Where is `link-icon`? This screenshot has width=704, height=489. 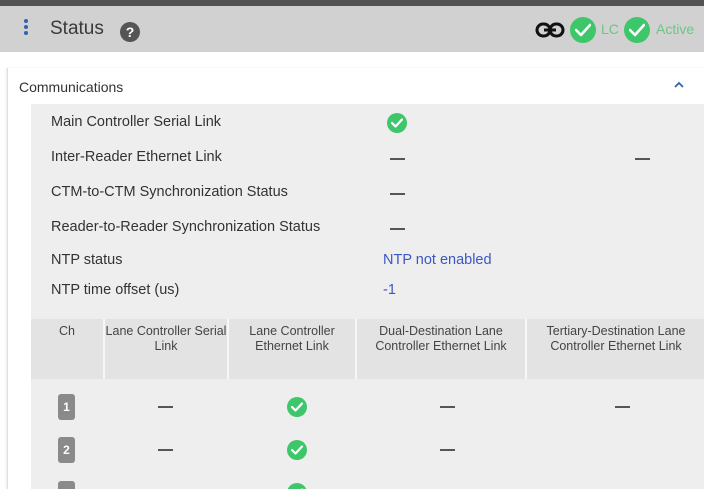 link-icon is located at coordinates (550, 30).